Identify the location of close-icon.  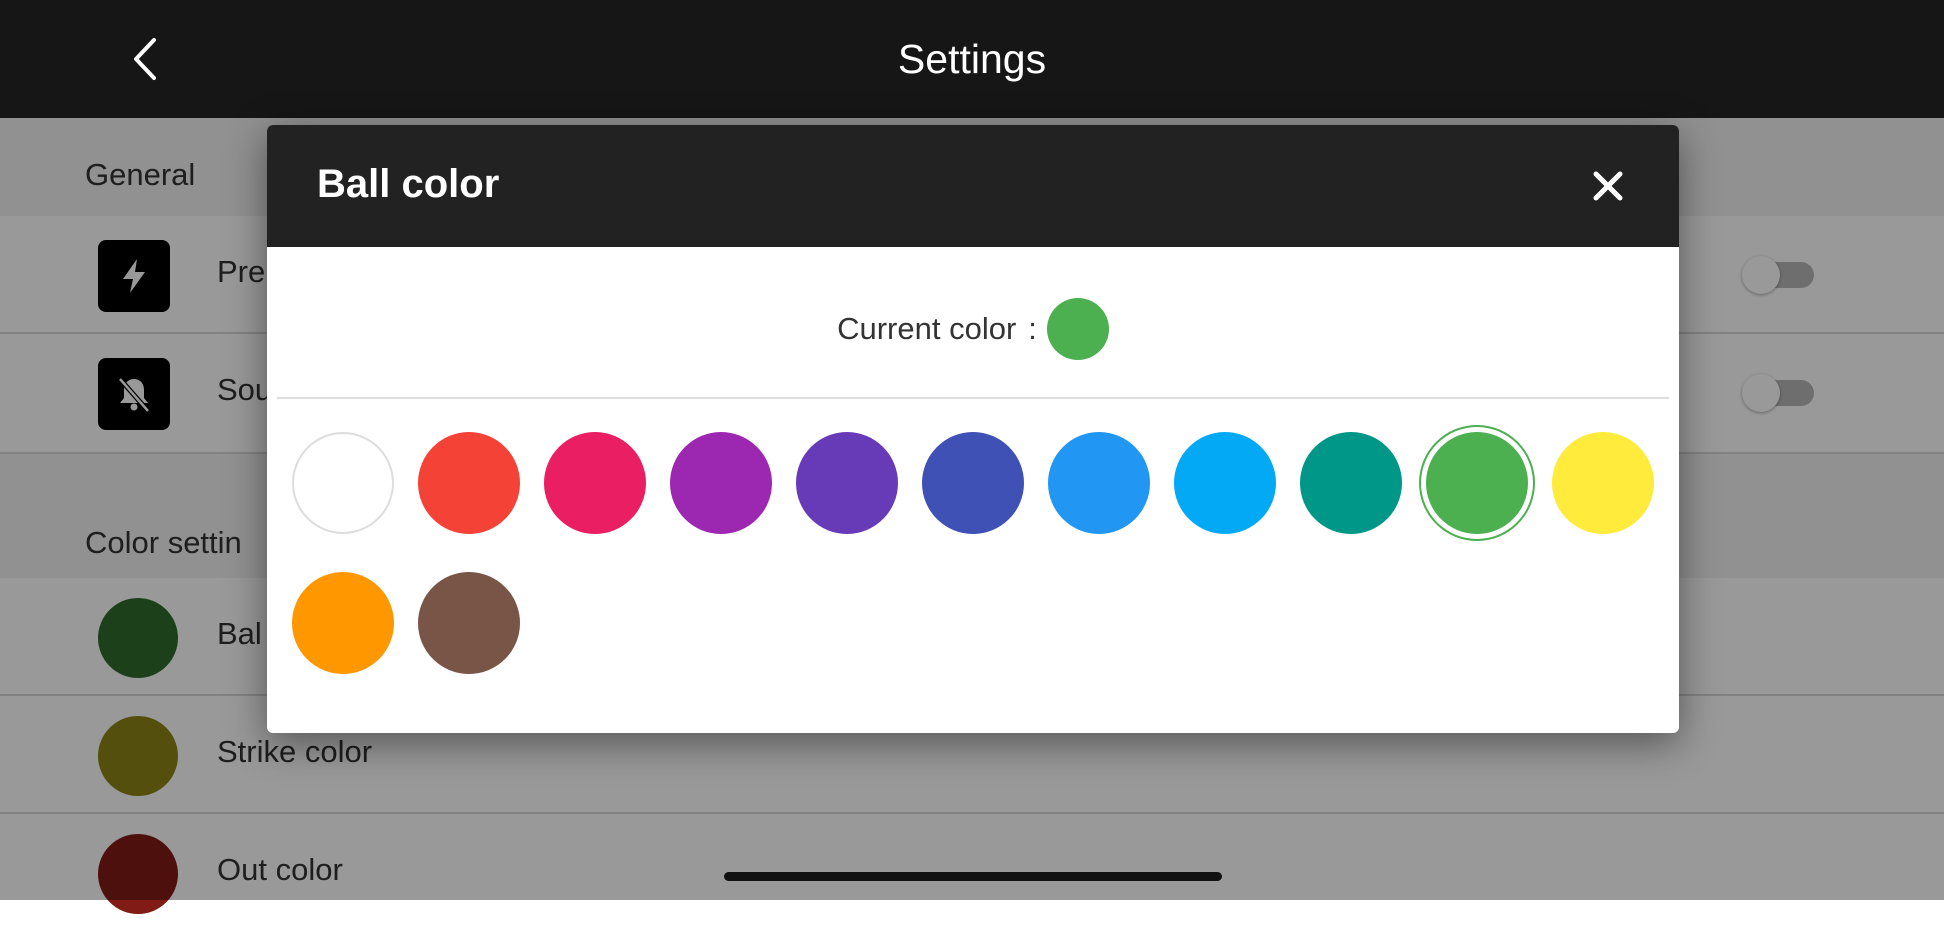
(1608, 186).